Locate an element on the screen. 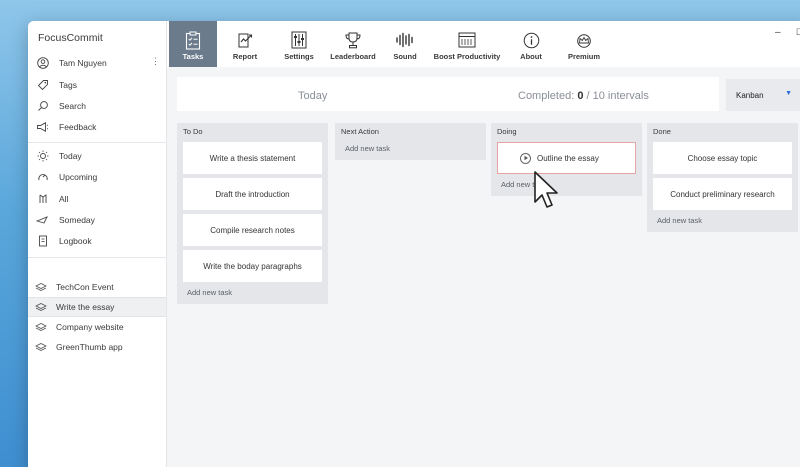  view-select-value: Kanban is located at coordinates (750, 95).